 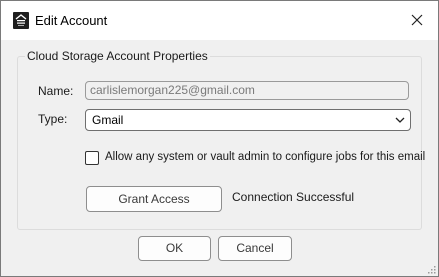 What do you see at coordinates (71, 20) in the screenshot?
I see `dialog-title: Edit Account` at bounding box center [71, 20].